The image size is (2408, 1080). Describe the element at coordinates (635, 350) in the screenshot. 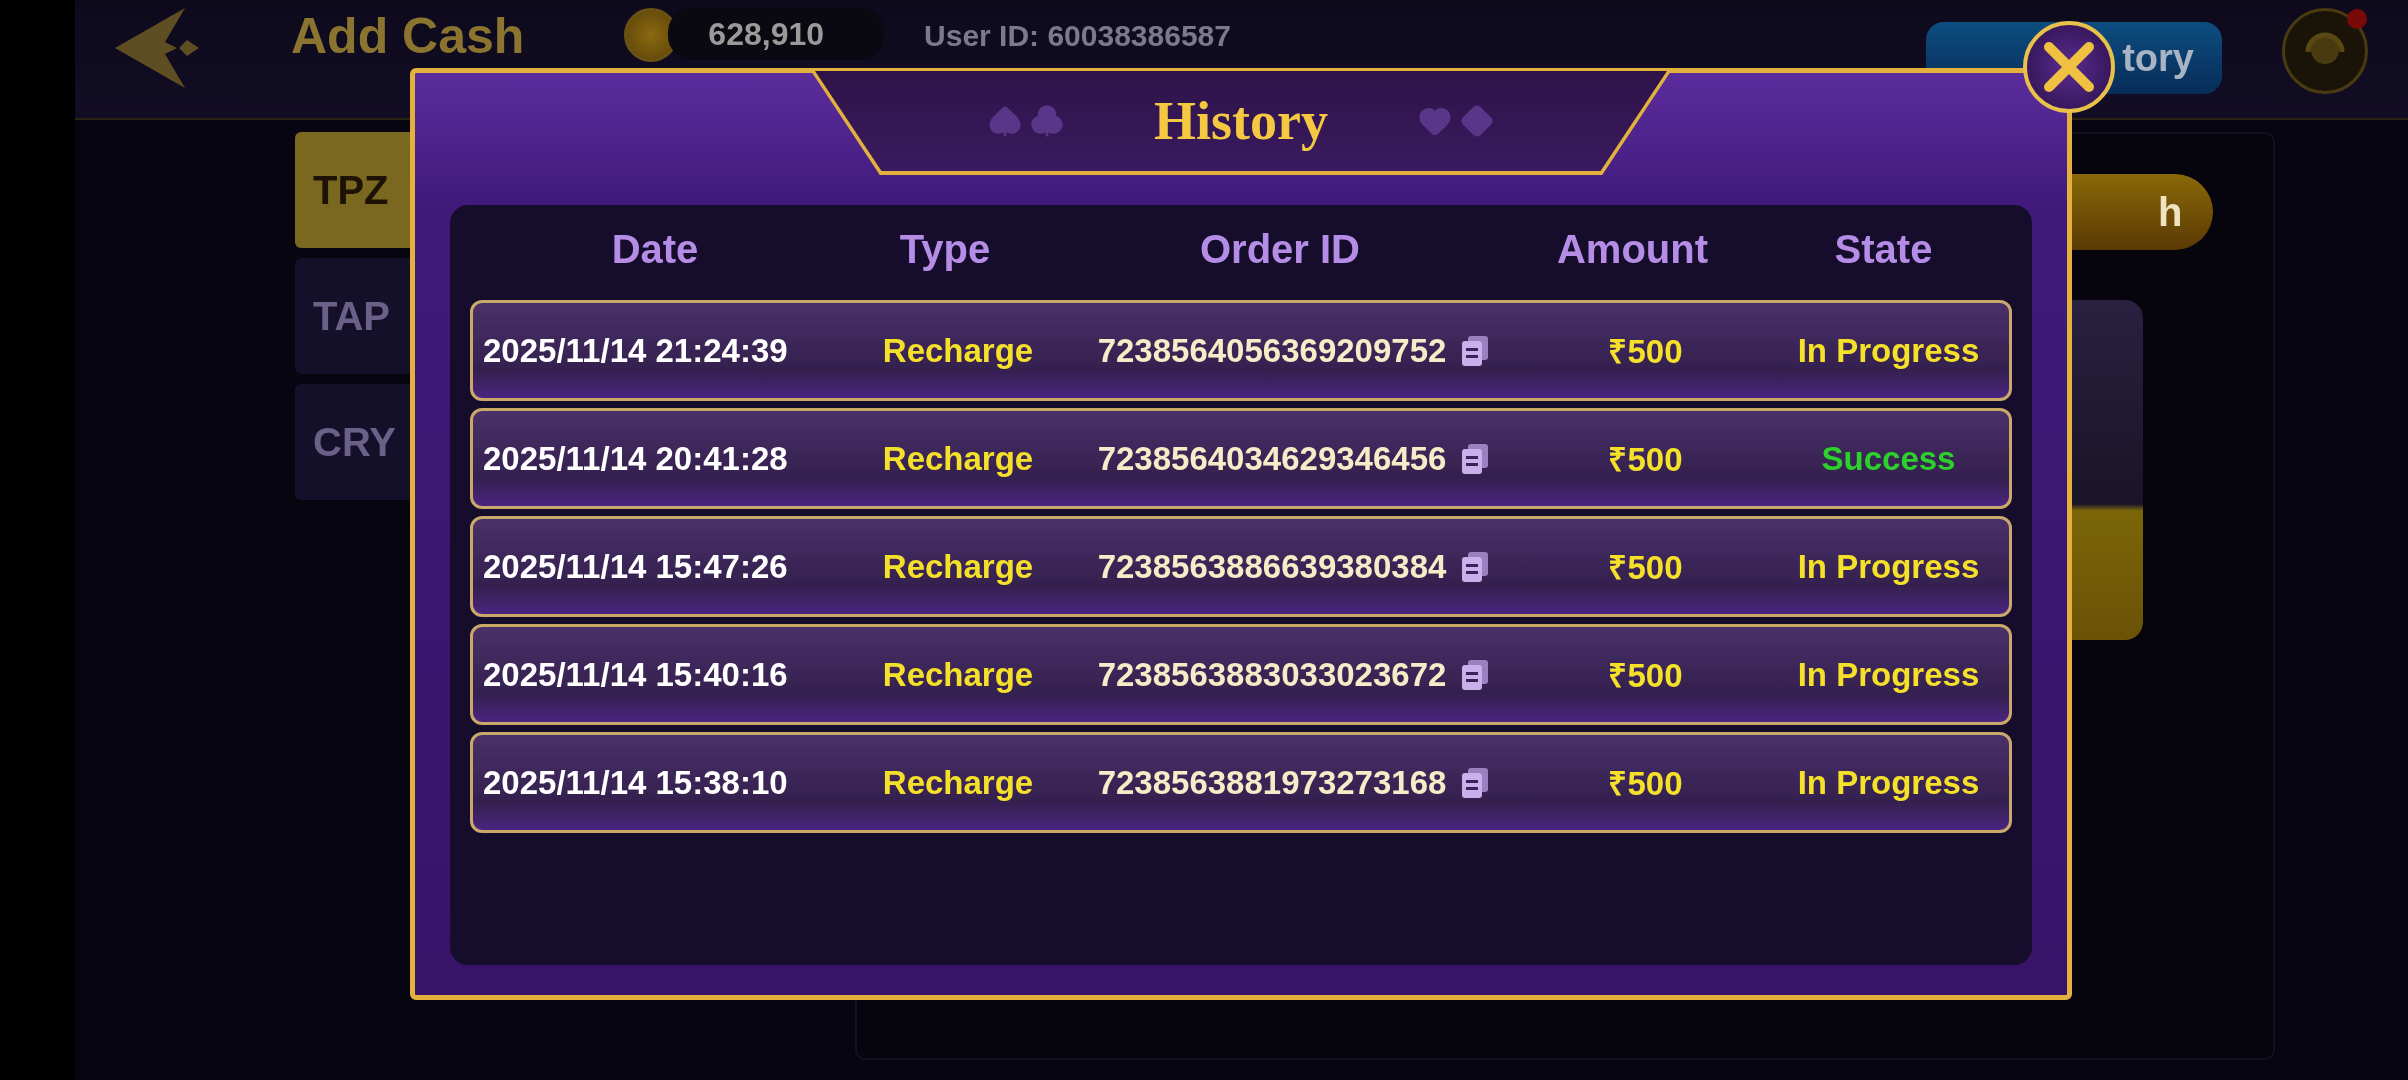

I see `date-cell: 2025/11/14 21:24:39` at that location.